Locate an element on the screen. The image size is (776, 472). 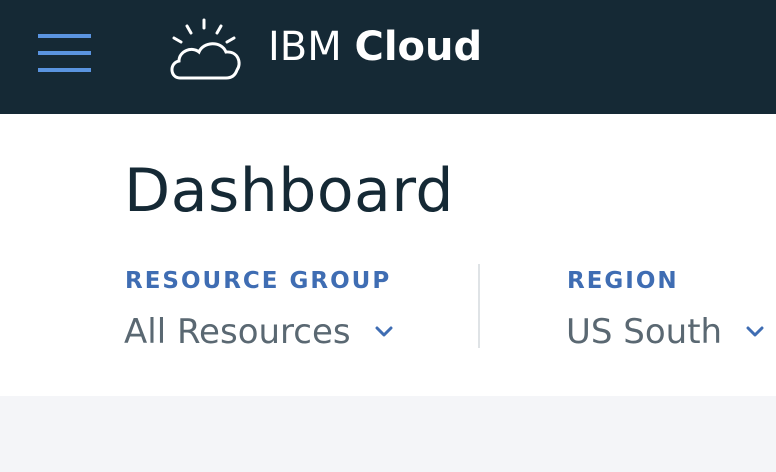
brand-name: IBM Cloud is located at coordinates (375, 47).